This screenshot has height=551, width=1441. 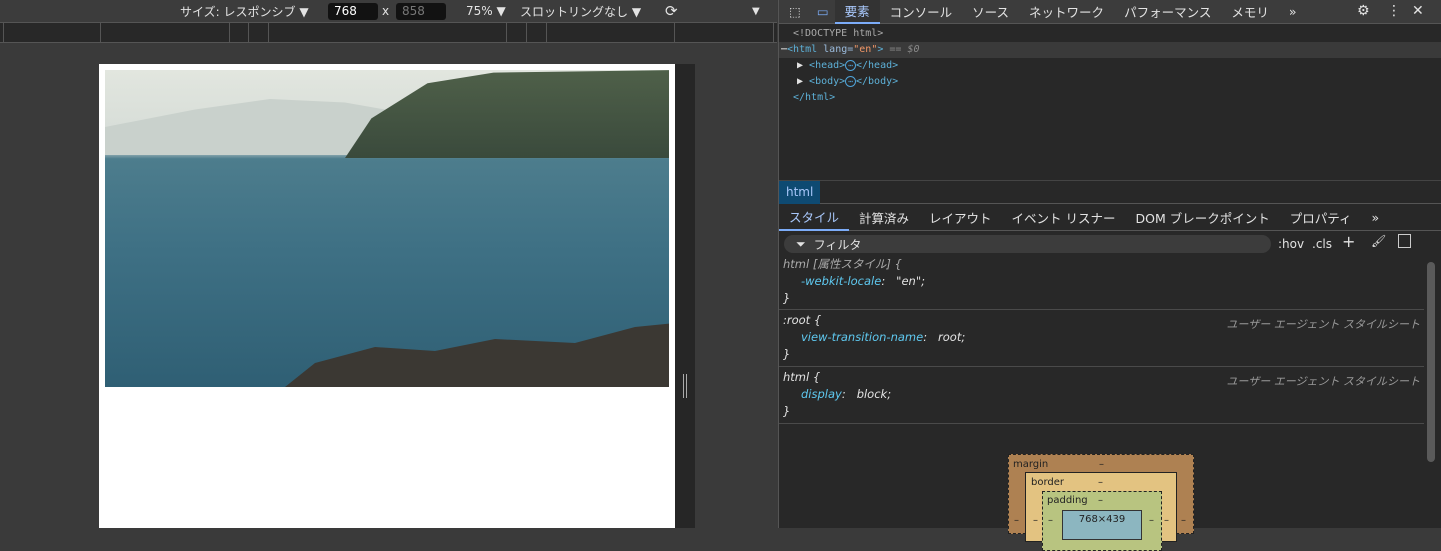 What do you see at coordinates (486, 11) in the screenshot?
I see `zoom-dropdown: 75% ▼` at bounding box center [486, 11].